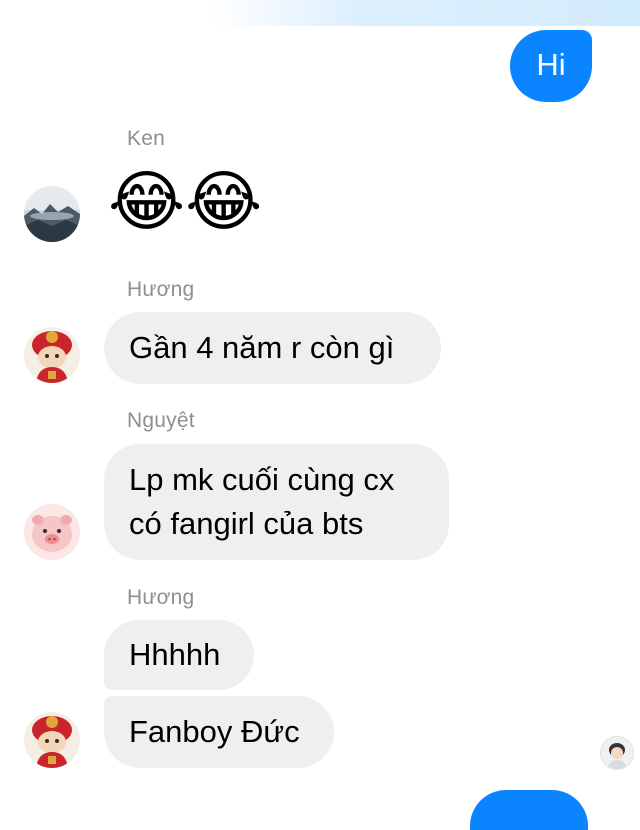 This screenshot has width=640, height=830. Describe the element at coordinates (179, 655) in the screenshot. I see `incoming-message-bubble: Hhhhh` at that location.